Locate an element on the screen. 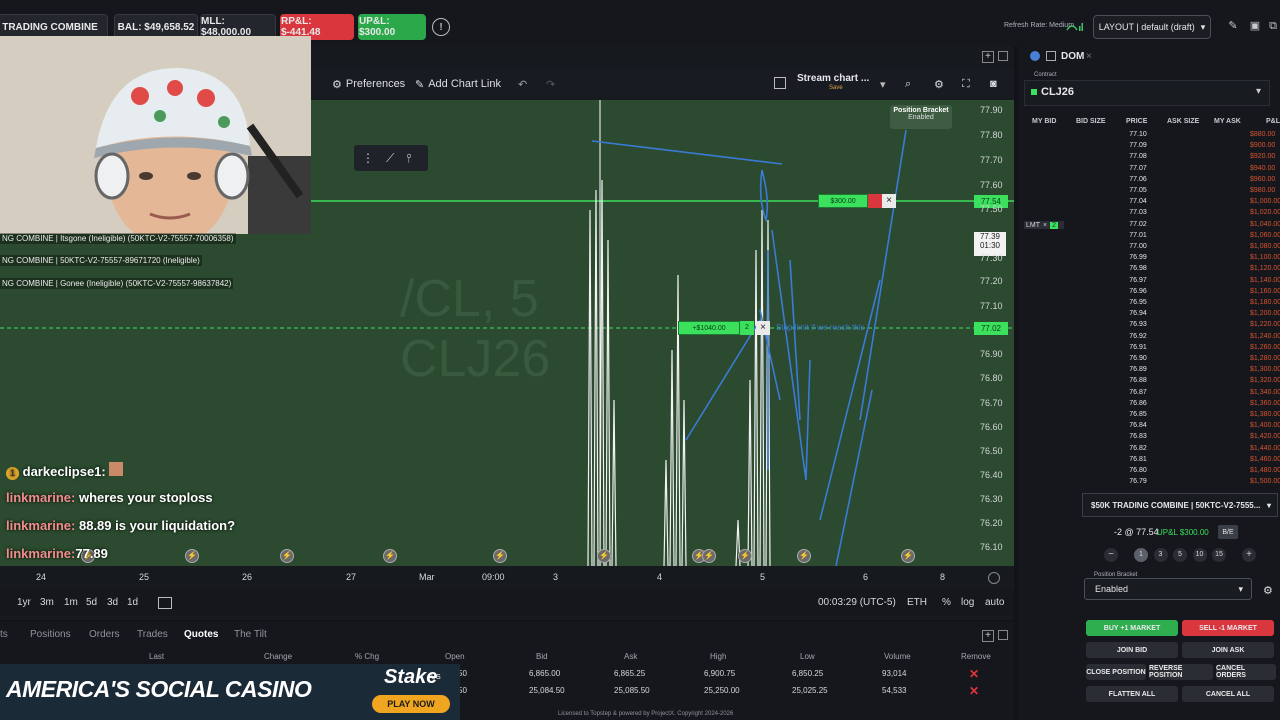 The width and height of the screenshot is (1280, 720). quote-header: High is located at coordinates (718, 656).